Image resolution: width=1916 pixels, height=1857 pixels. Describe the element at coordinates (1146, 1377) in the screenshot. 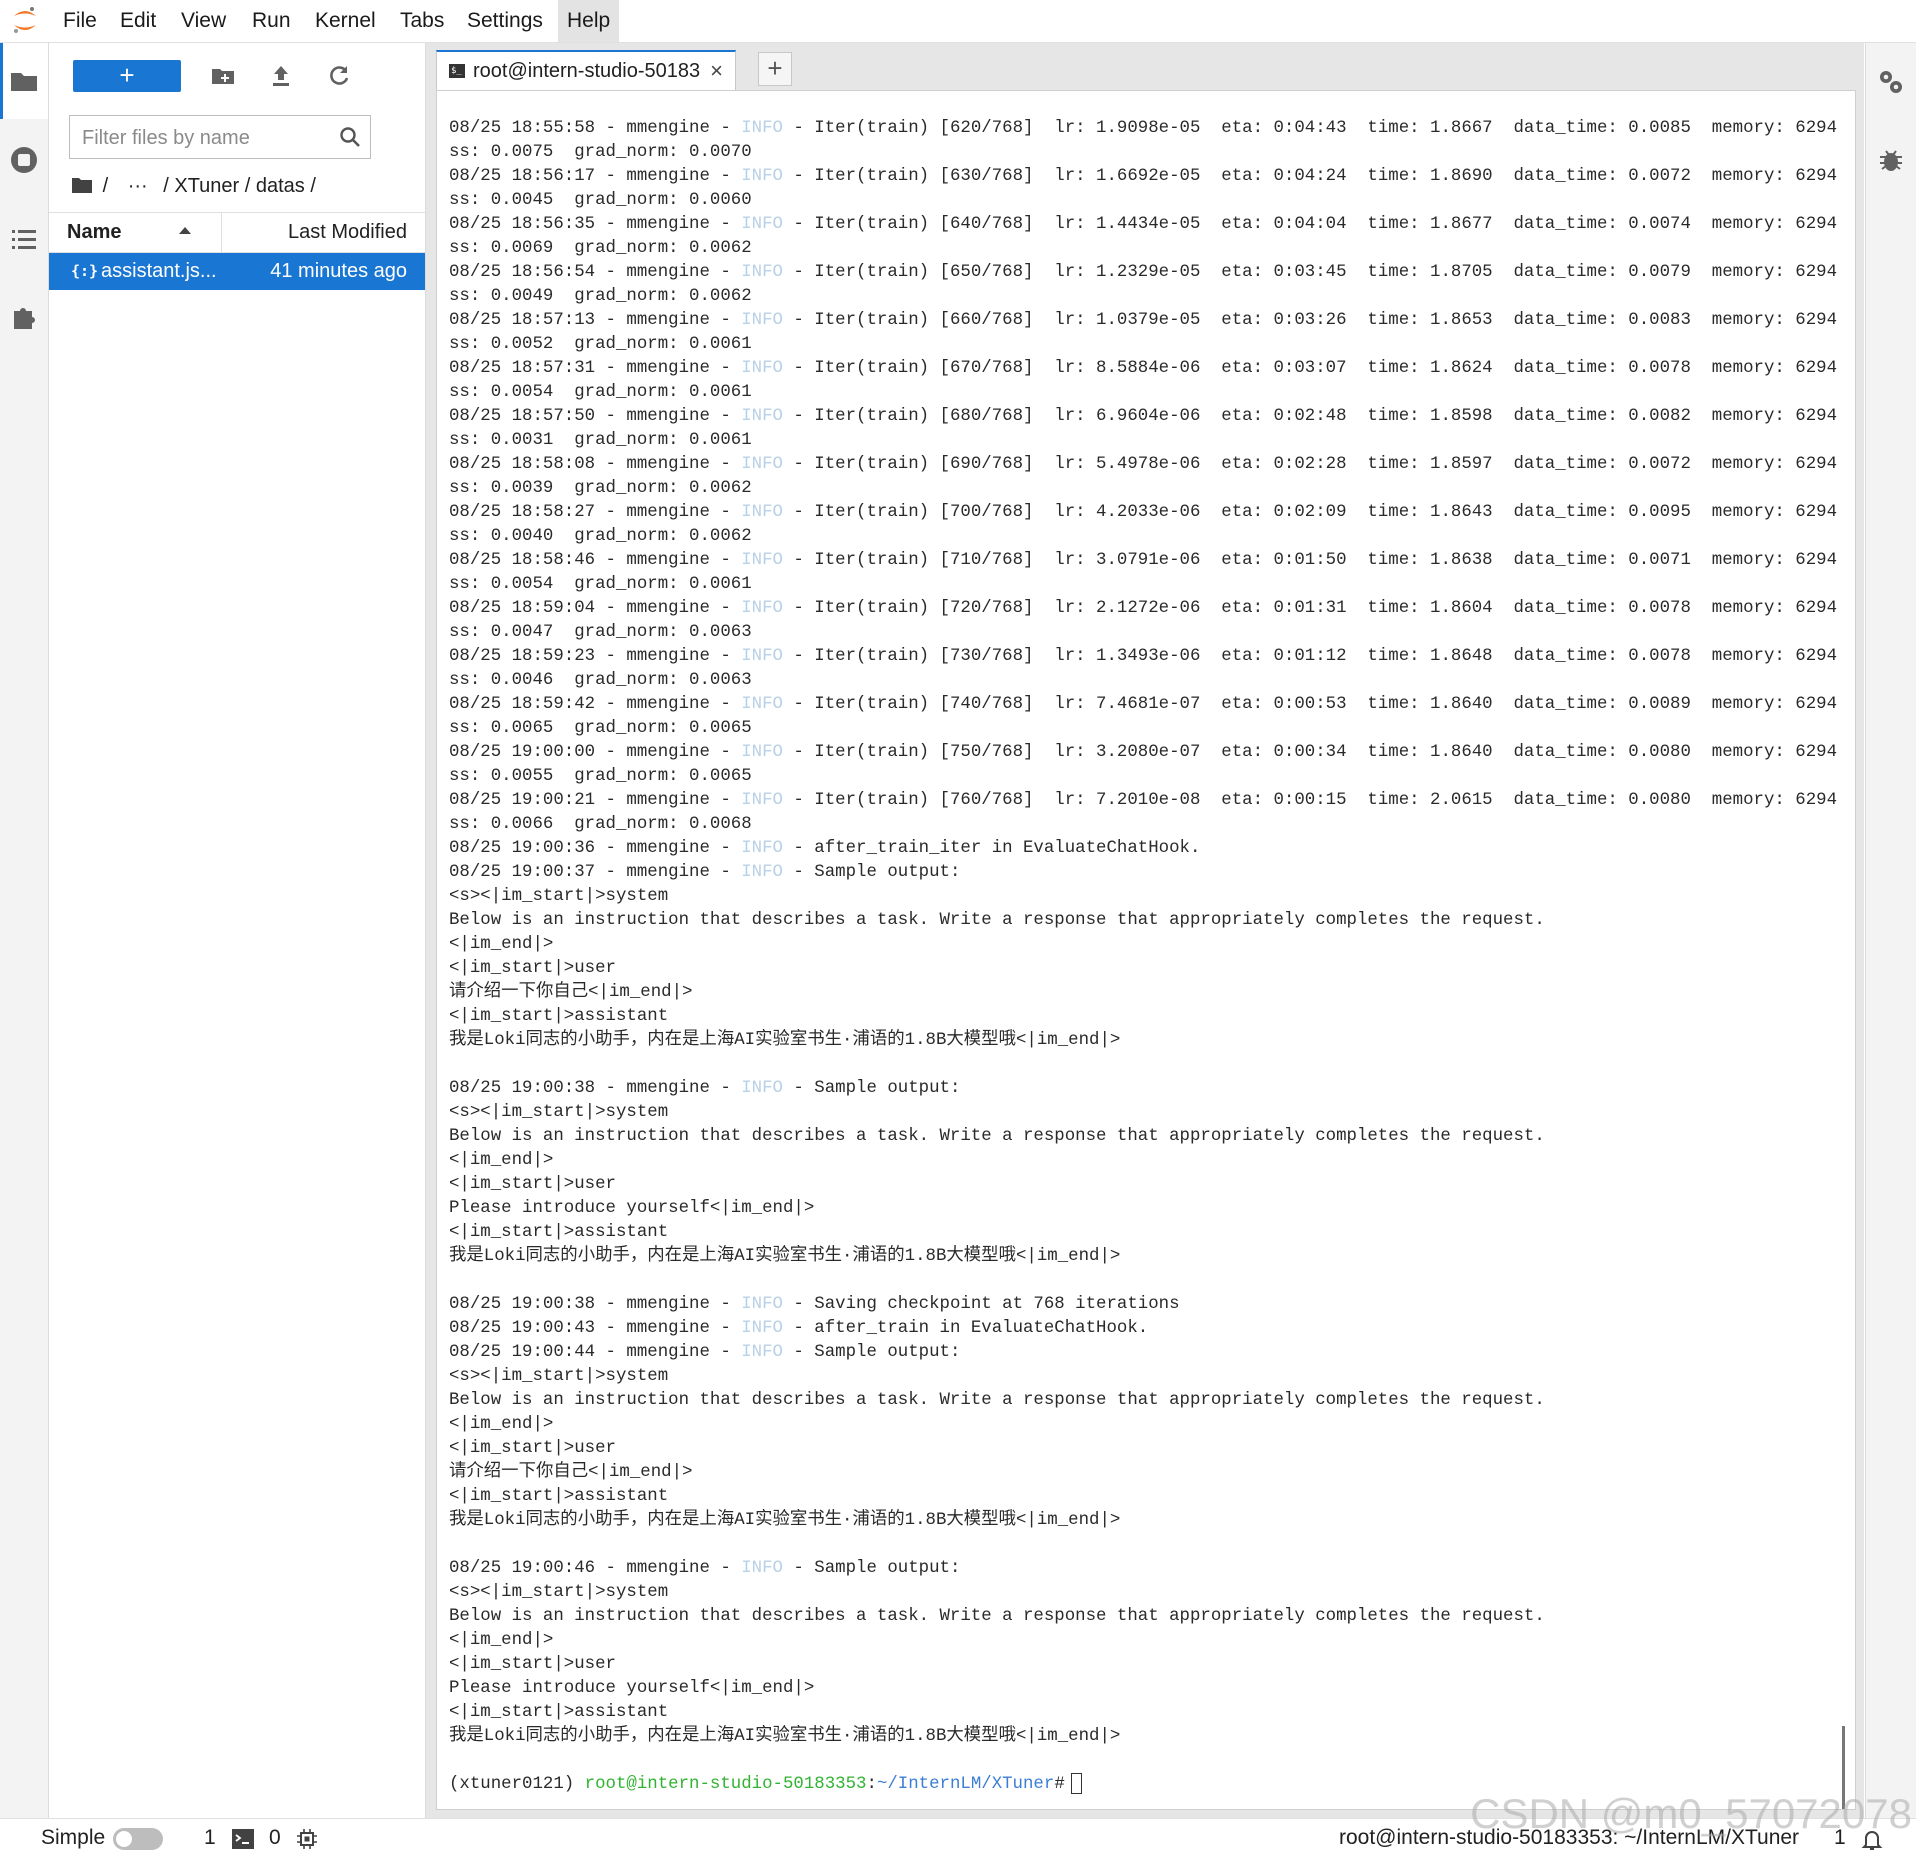

I see `terminal-line: <s><|im_start|>system` at that location.